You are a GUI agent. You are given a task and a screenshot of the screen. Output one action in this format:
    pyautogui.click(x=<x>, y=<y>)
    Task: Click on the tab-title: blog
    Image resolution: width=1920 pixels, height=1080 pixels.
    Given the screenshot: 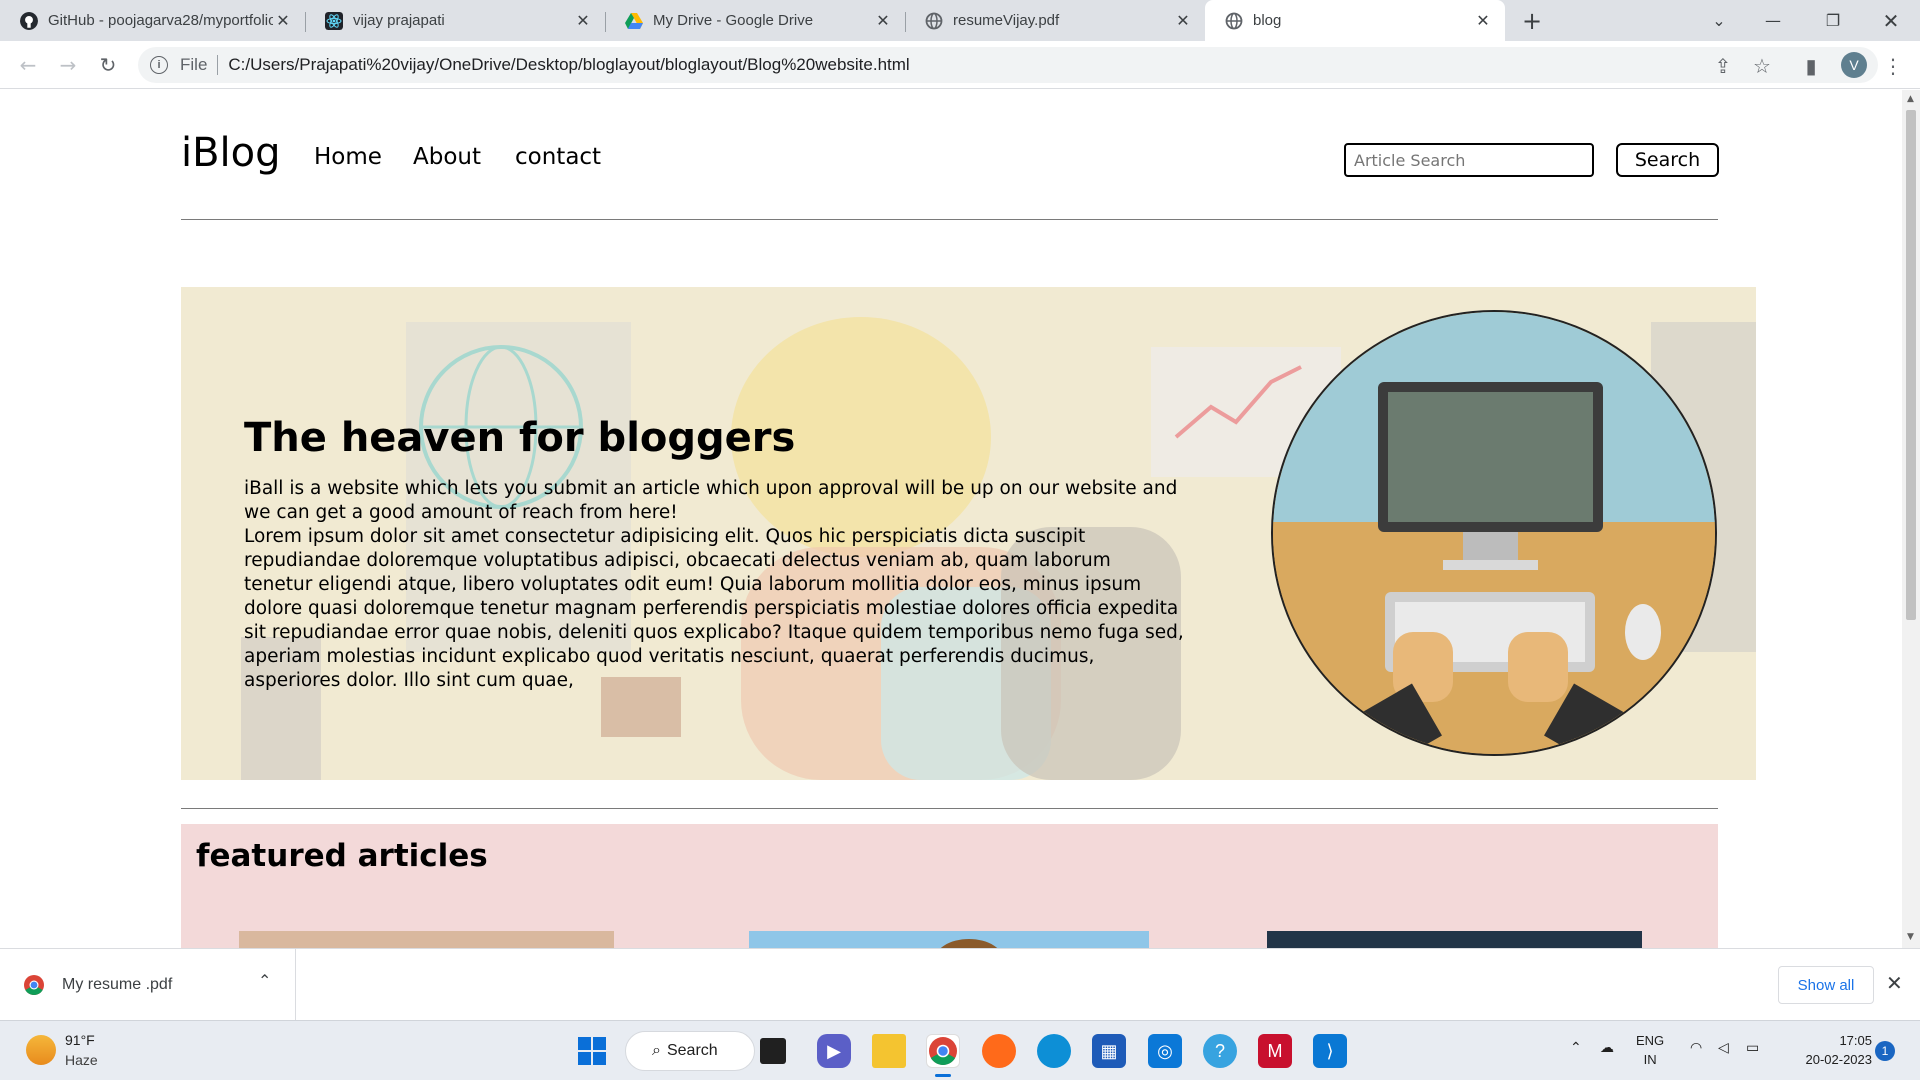 What is the action you would take?
    pyautogui.click(x=1267, y=20)
    